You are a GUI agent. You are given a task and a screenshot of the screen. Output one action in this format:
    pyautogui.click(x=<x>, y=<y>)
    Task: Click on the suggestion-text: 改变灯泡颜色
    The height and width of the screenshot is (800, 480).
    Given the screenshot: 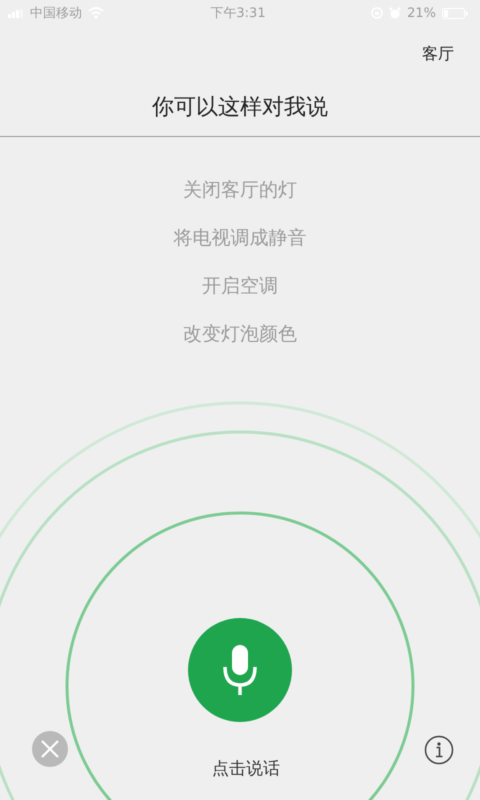 What is the action you would take?
    pyautogui.click(x=240, y=334)
    